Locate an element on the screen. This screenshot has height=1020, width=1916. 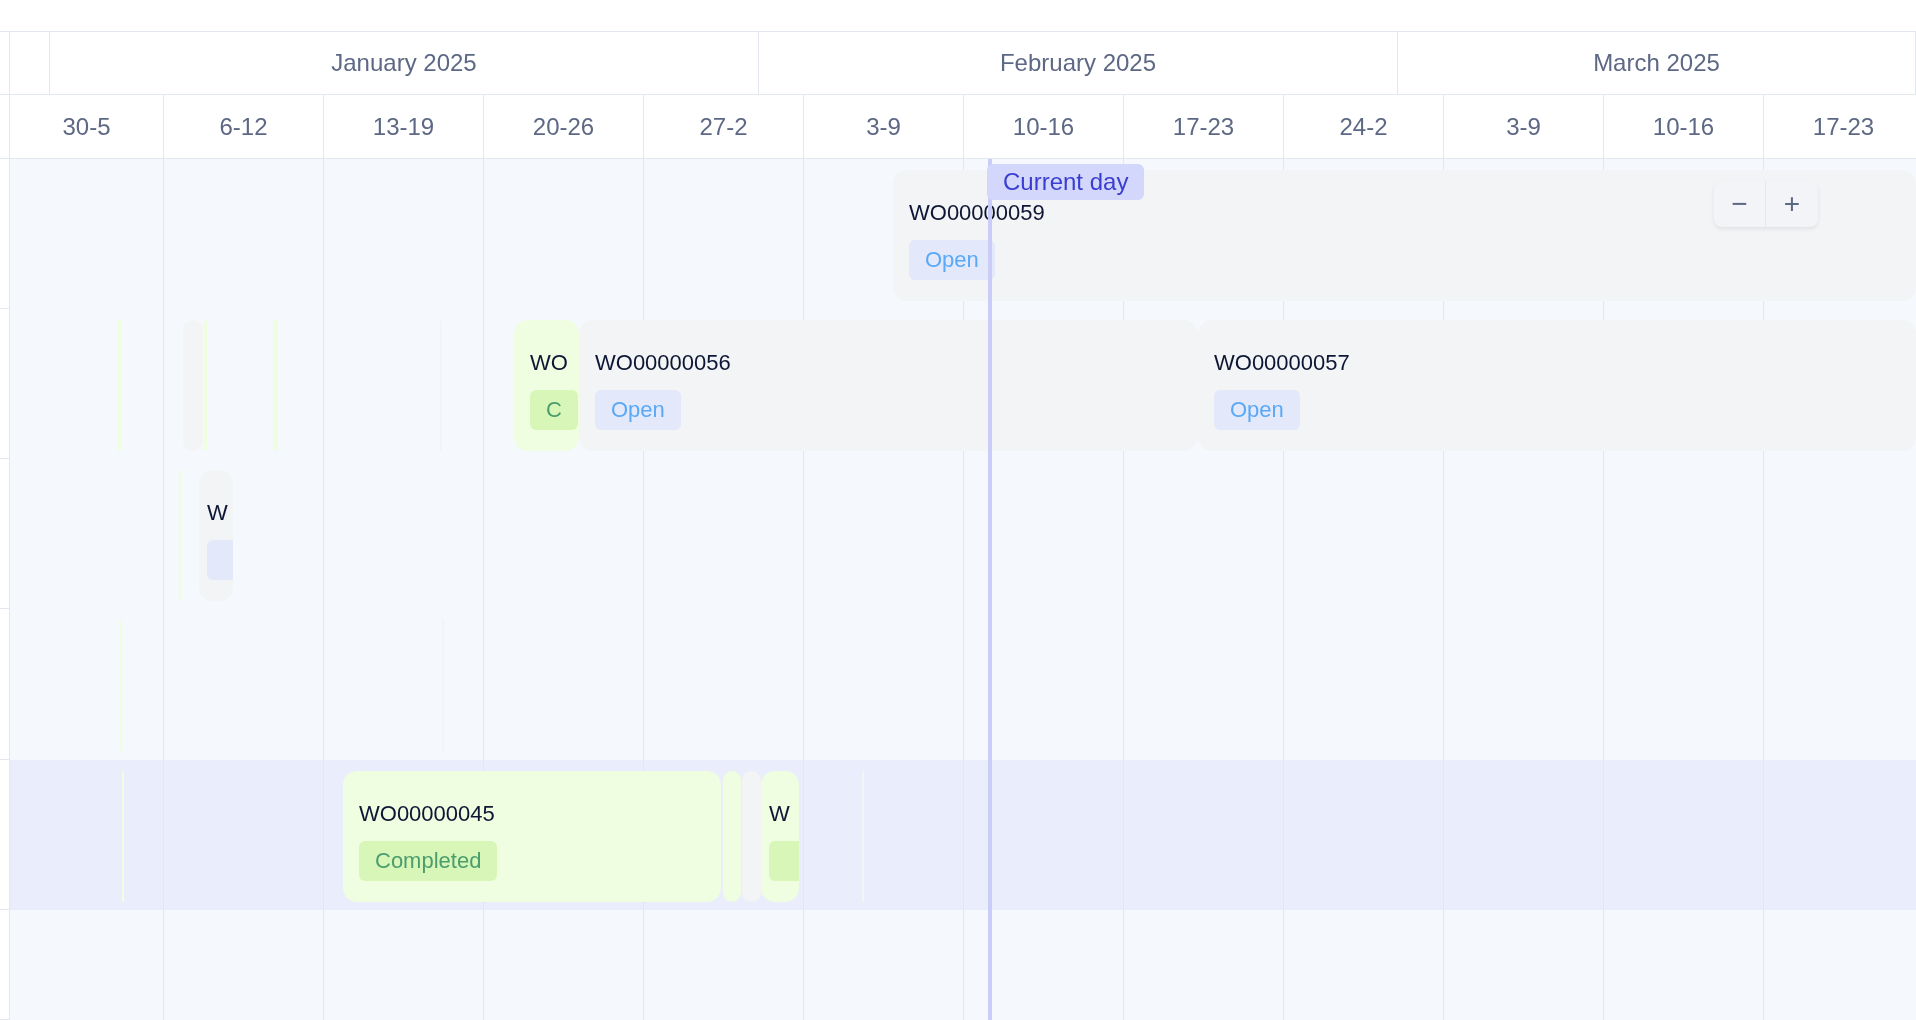
task-bar: WO00000056 Open is located at coordinates (888, 385).